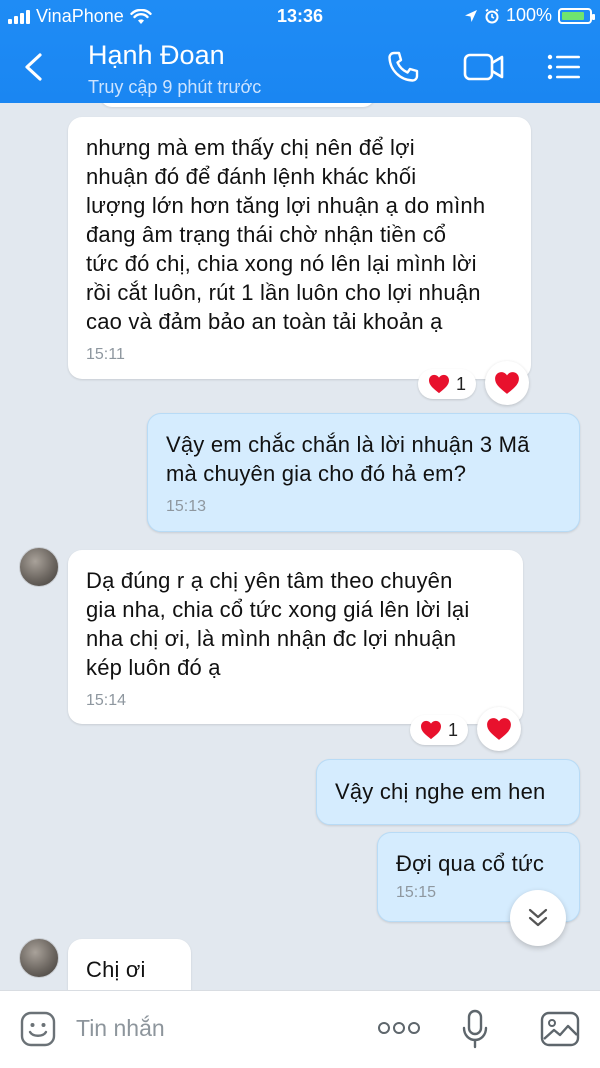 The width and height of the screenshot is (600, 1068). What do you see at coordinates (156, 55) in the screenshot?
I see `contact-name: Hạnh Đoan` at bounding box center [156, 55].